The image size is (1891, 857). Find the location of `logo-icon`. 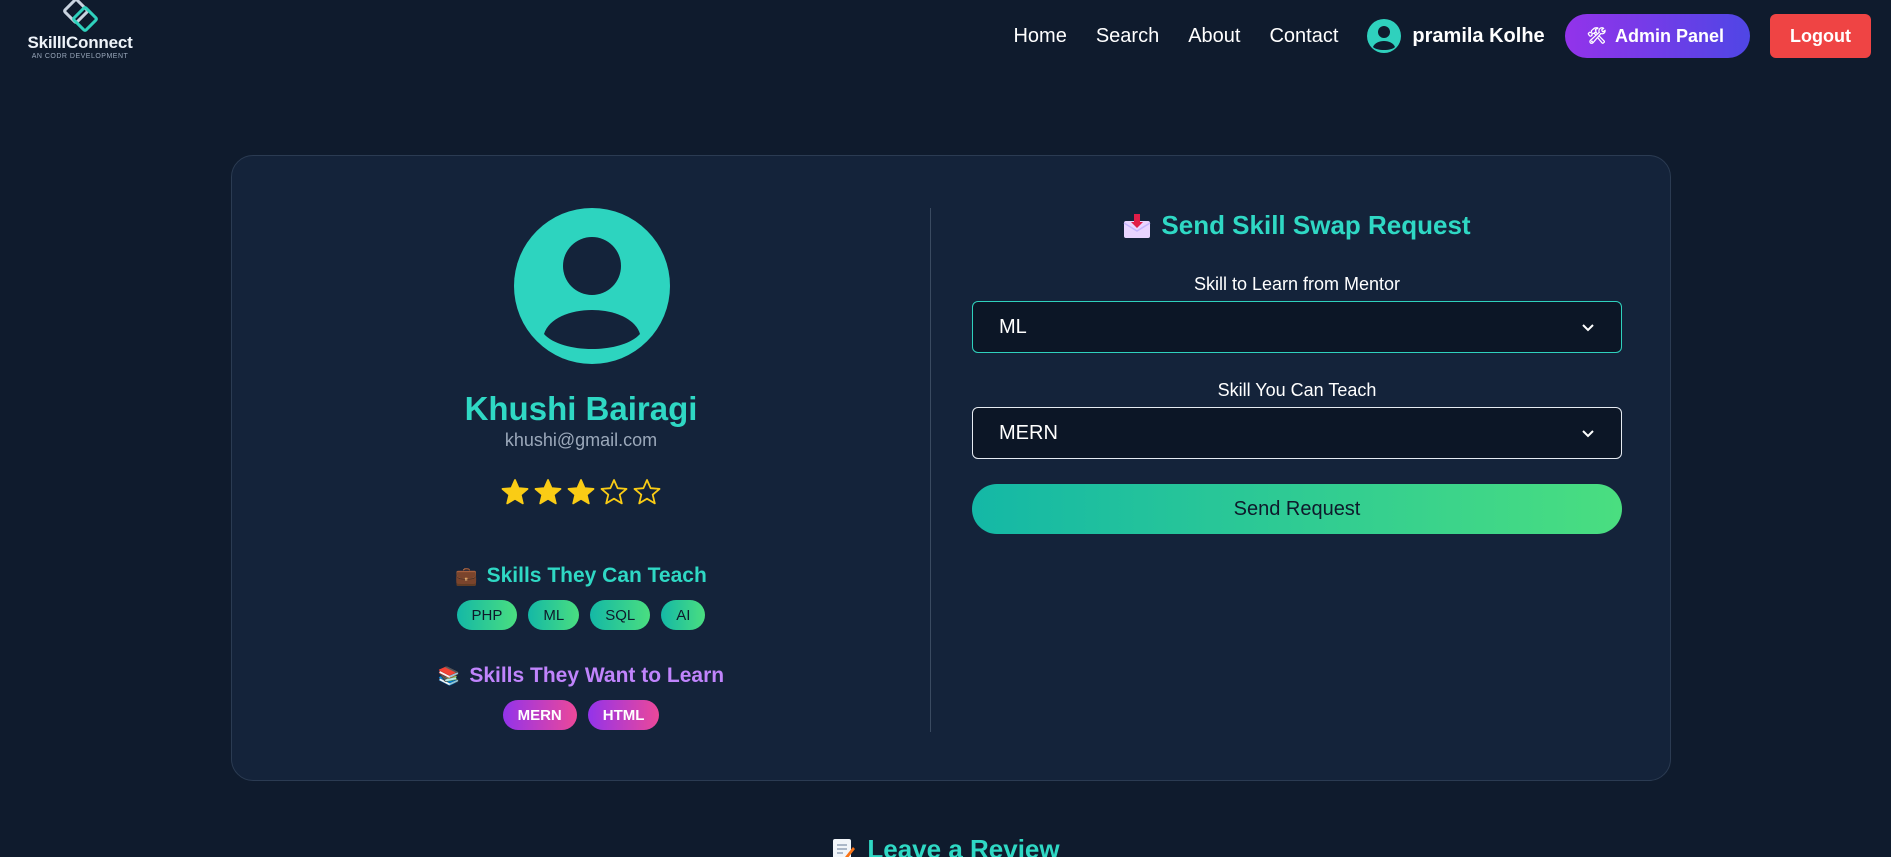

logo-icon is located at coordinates (80, 17).